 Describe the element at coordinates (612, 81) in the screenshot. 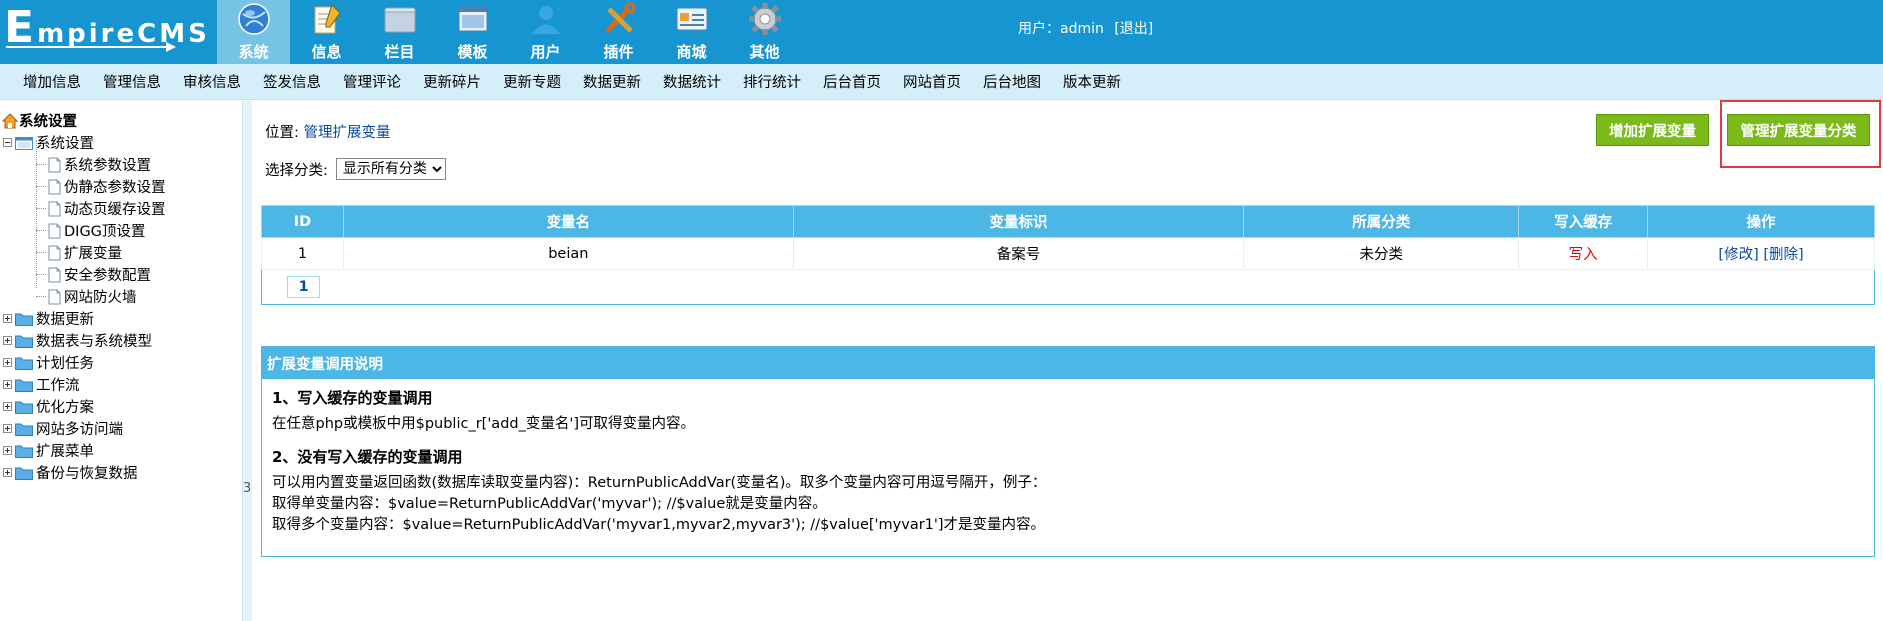

I see `subnav-data-update: 数据更新` at that location.